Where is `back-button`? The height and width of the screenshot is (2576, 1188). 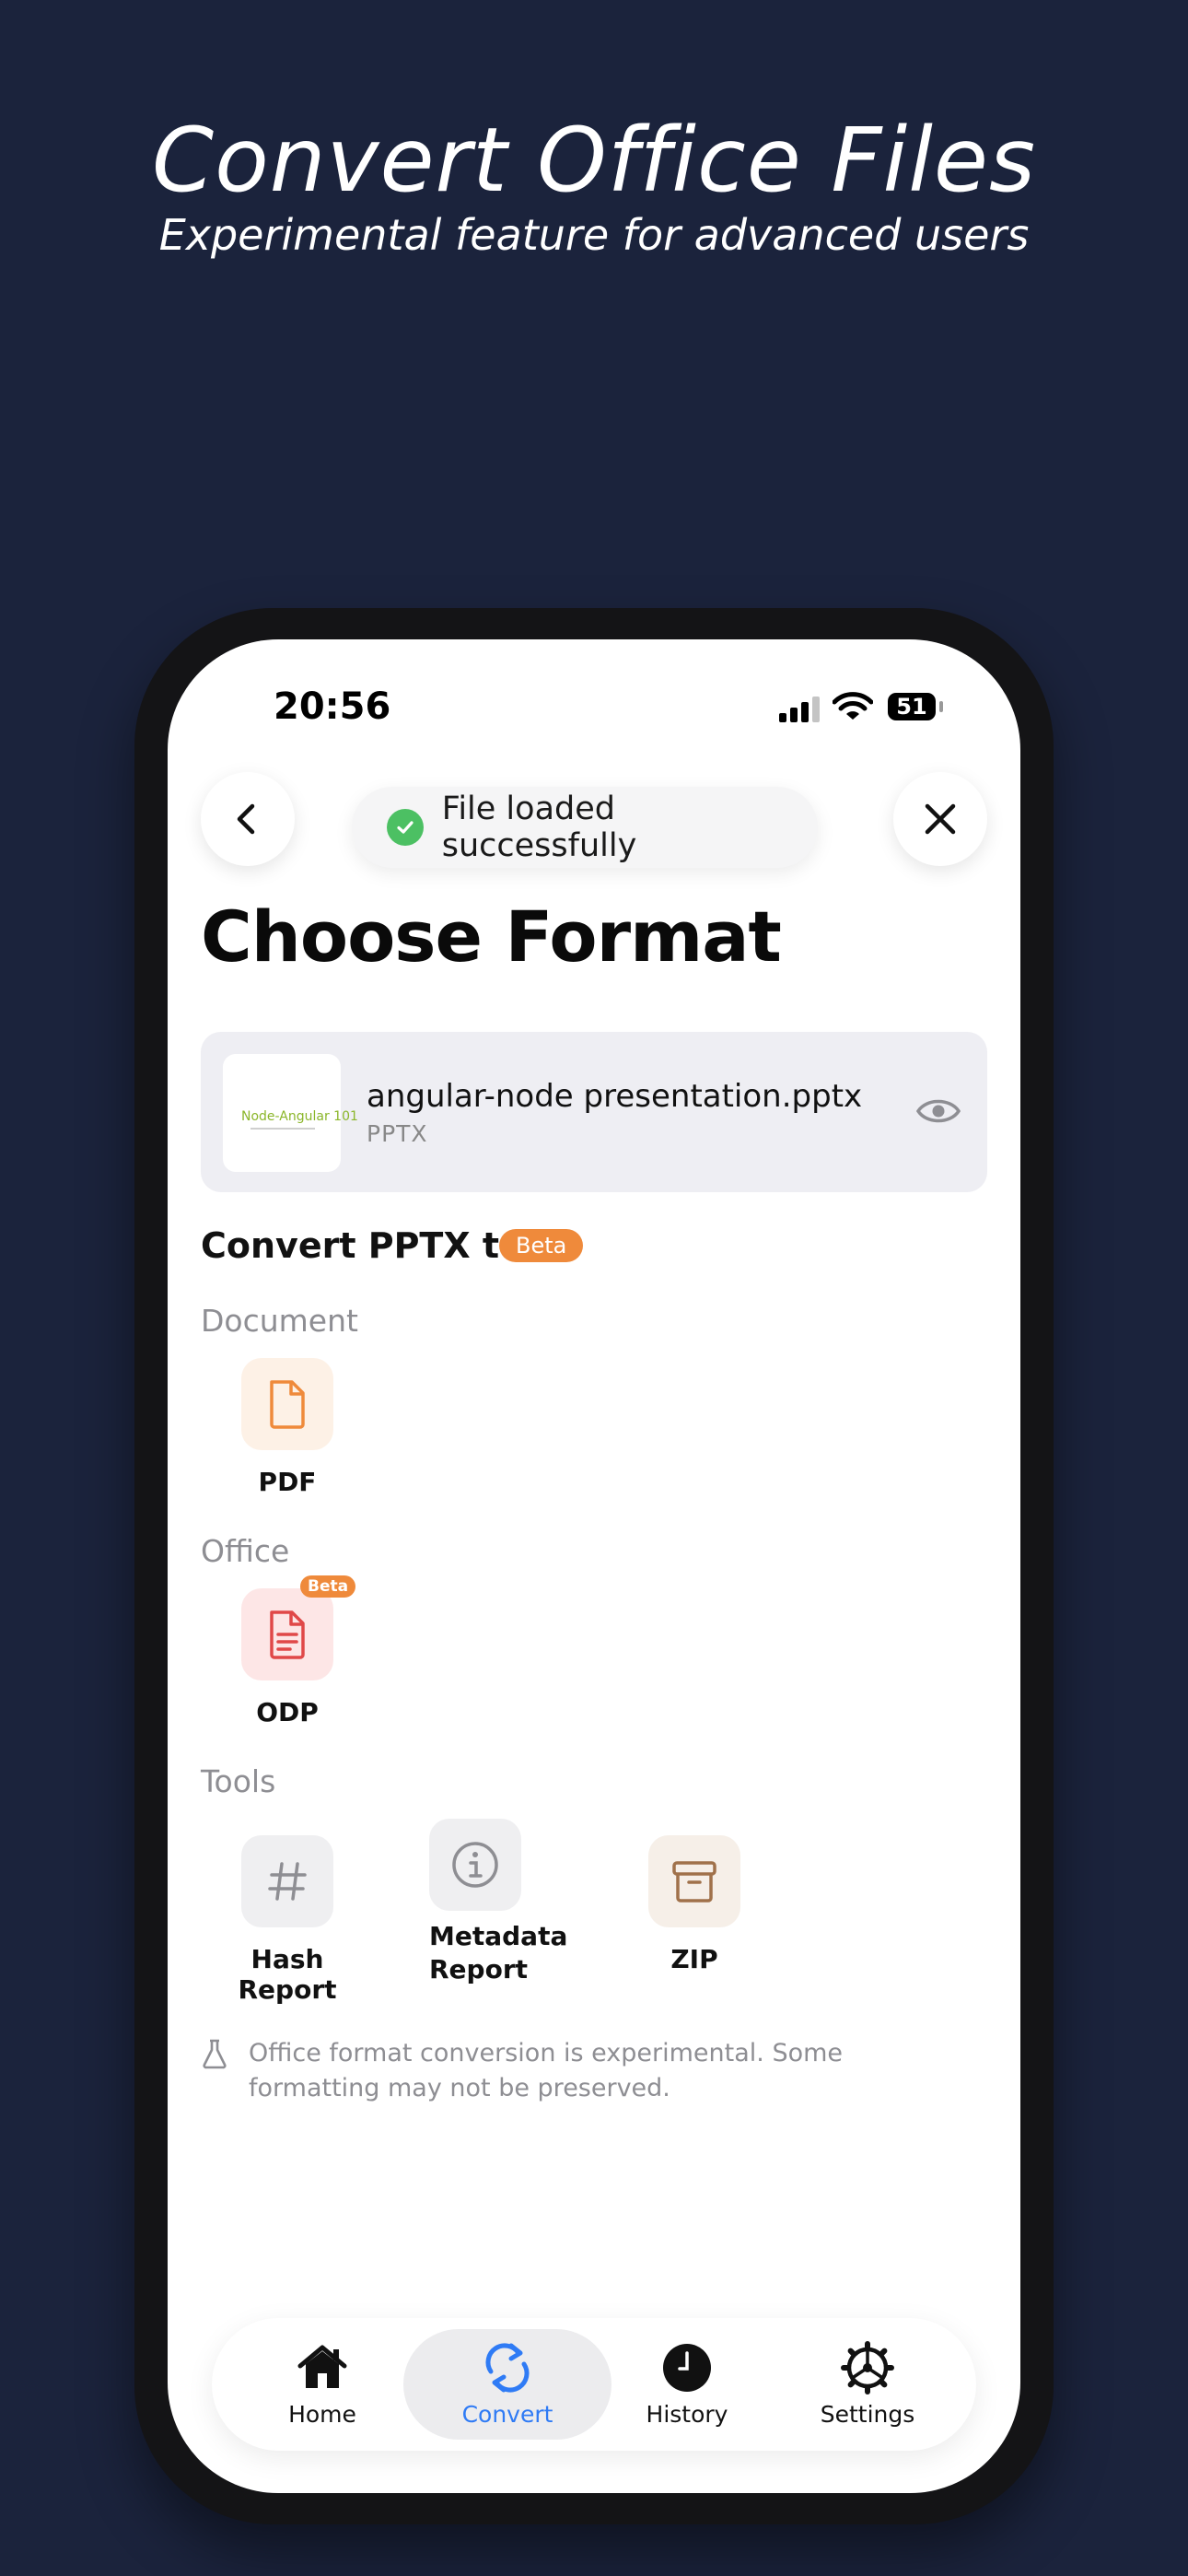
back-button is located at coordinates (248, 819).